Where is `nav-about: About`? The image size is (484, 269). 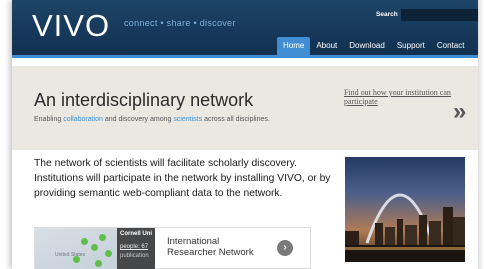 nav-about: About is located at coordinates (326, 46).